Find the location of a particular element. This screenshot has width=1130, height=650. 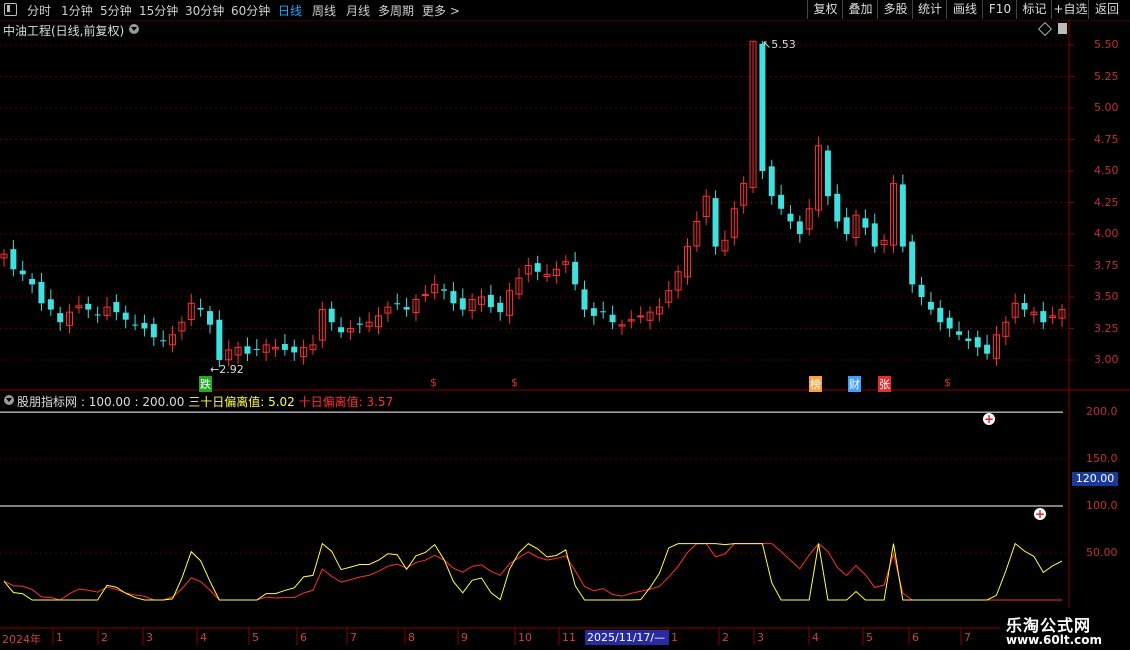

month-label: 1 is located at coordinates (674, 637).